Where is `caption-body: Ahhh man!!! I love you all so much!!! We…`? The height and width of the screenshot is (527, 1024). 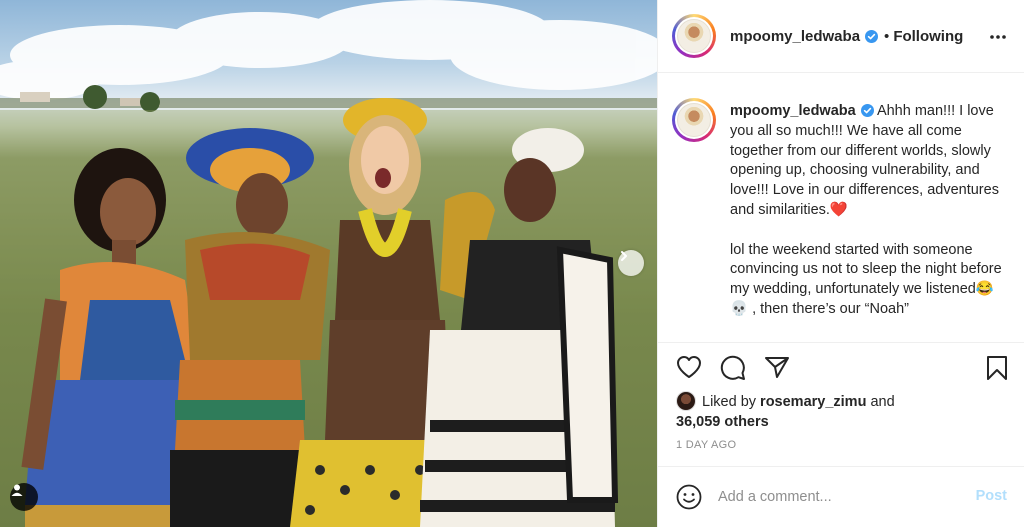 caption-body: Ahhh man!!! I love you all so much!!! We… is located at coordinates (866, 210).